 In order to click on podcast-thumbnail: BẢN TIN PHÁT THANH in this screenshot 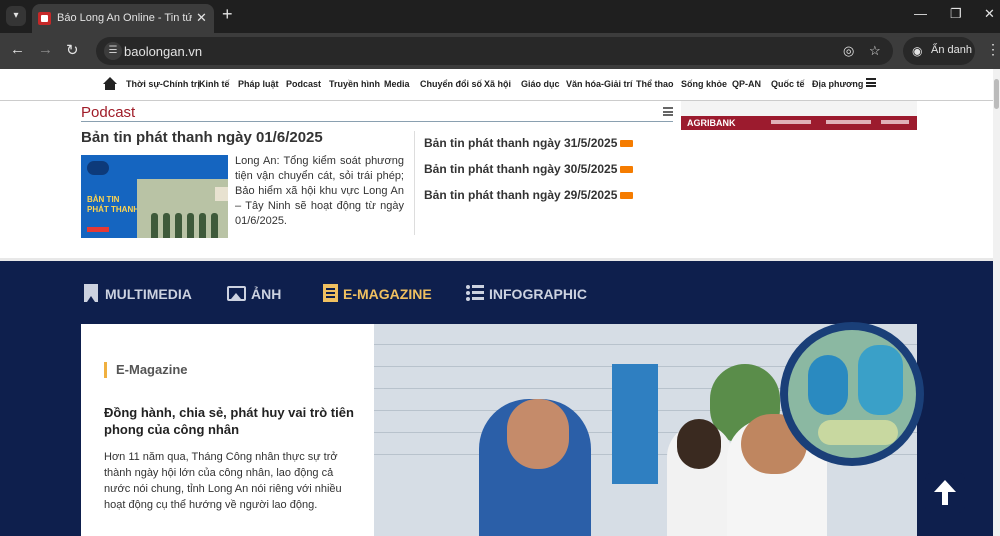, I will do `click(154, 196)`.